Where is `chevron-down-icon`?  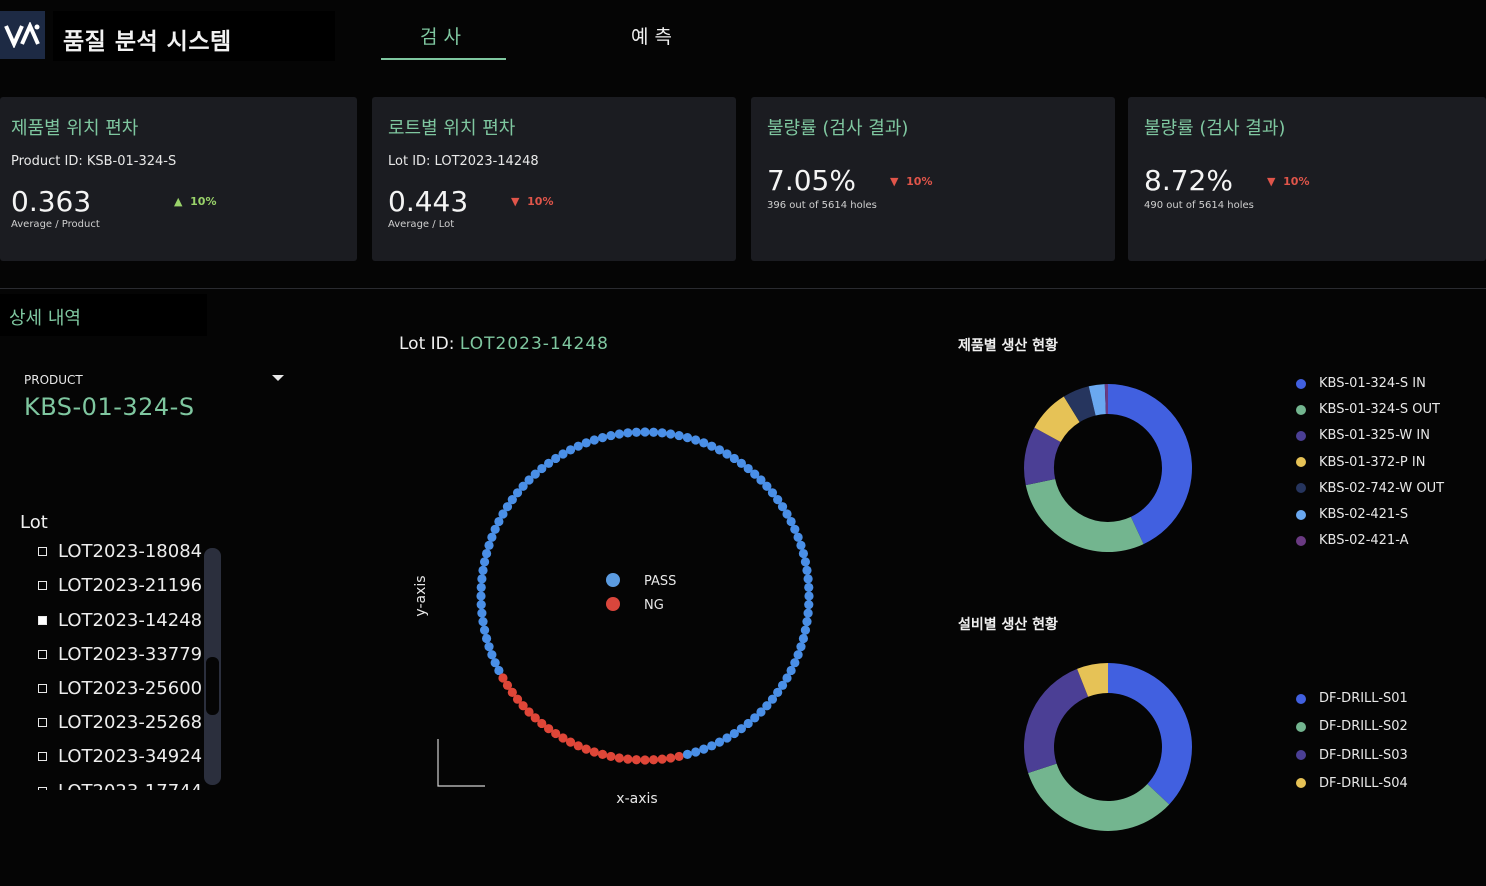
chevron-down-icon is located at coordinates (278, 378).